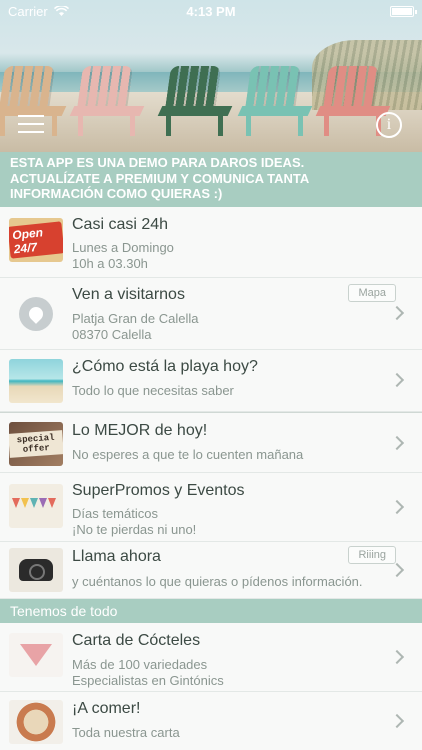  Describe the element at coordinates (211, 611) in the screenshot. I see `section-header: Tenemos de todo` at that location.